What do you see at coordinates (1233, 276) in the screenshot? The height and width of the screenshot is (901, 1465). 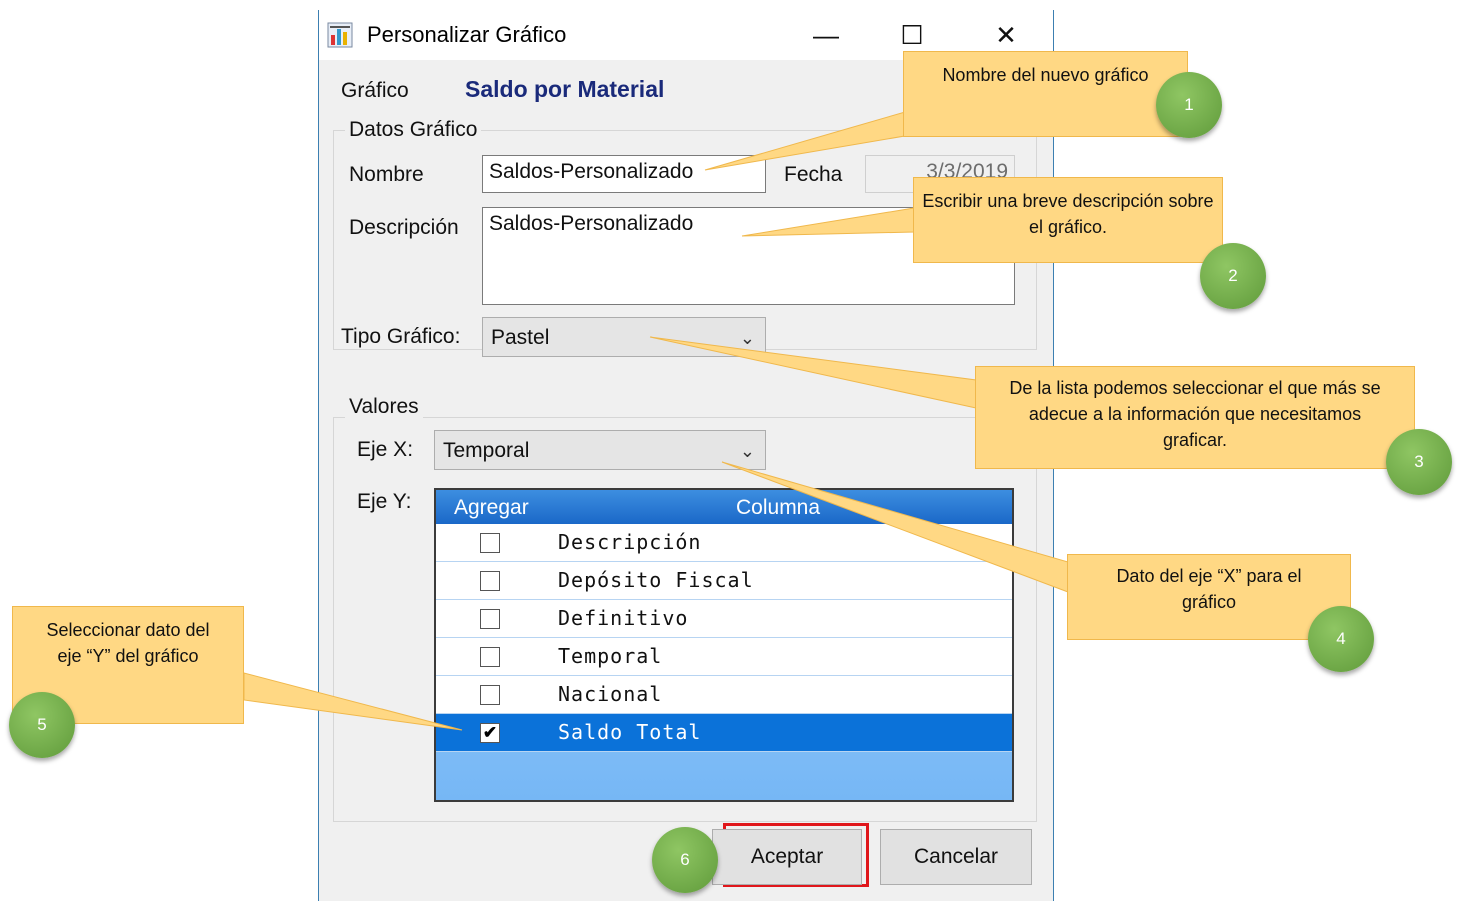 I see `callout-2-badge: 2` at bounding box center [1233, 276].